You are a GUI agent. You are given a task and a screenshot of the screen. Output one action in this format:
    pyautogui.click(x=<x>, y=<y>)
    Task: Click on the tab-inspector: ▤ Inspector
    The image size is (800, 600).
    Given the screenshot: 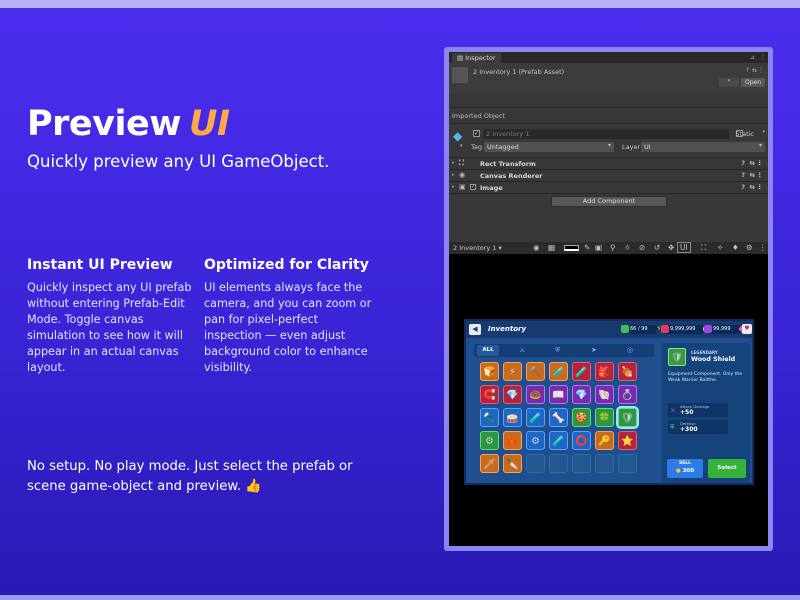 What is the action you would take?
    pyautogui.click(x=476, y=58)
    